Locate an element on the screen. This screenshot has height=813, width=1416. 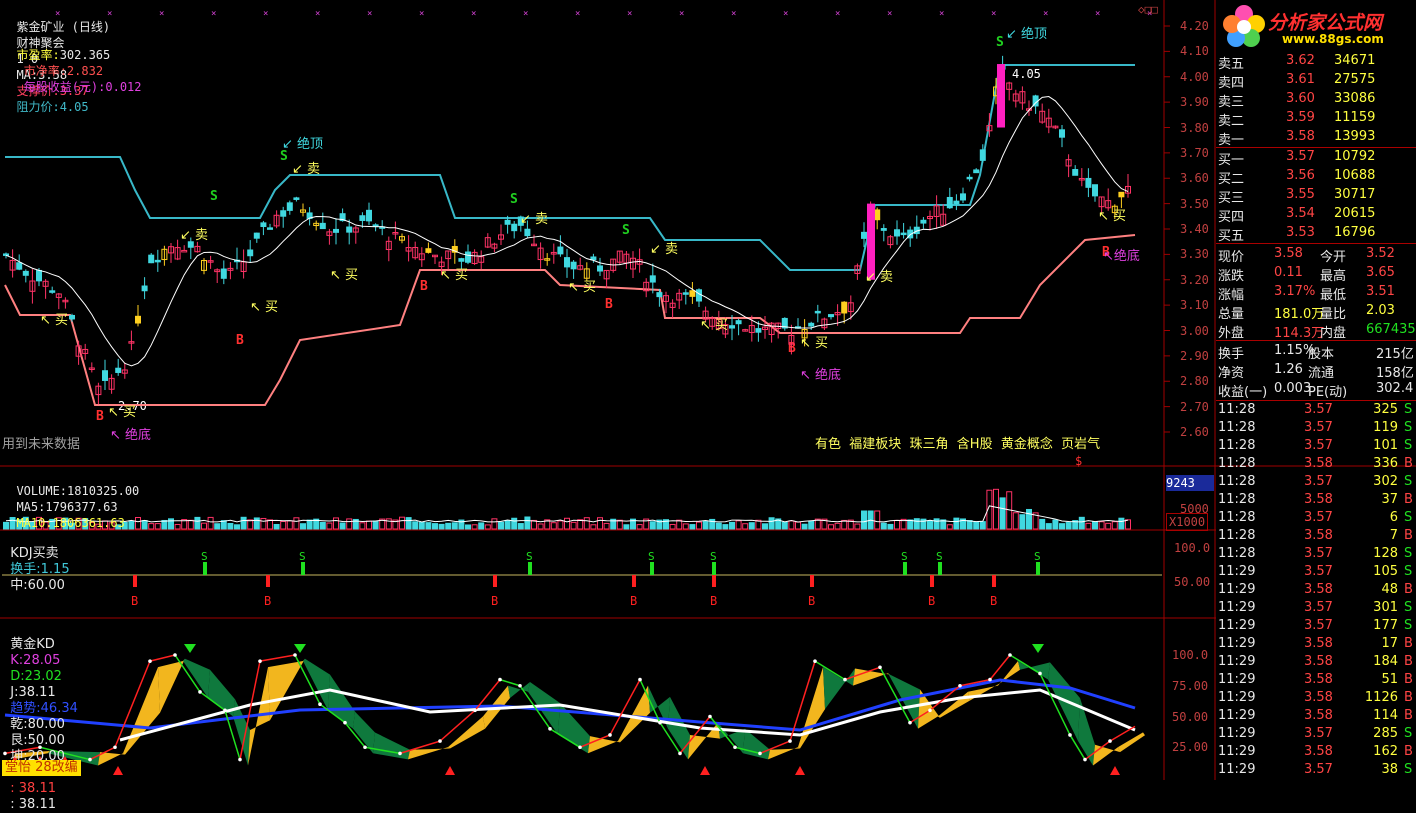
ask-volume: 27575 is located at coordinates (1355, 79).